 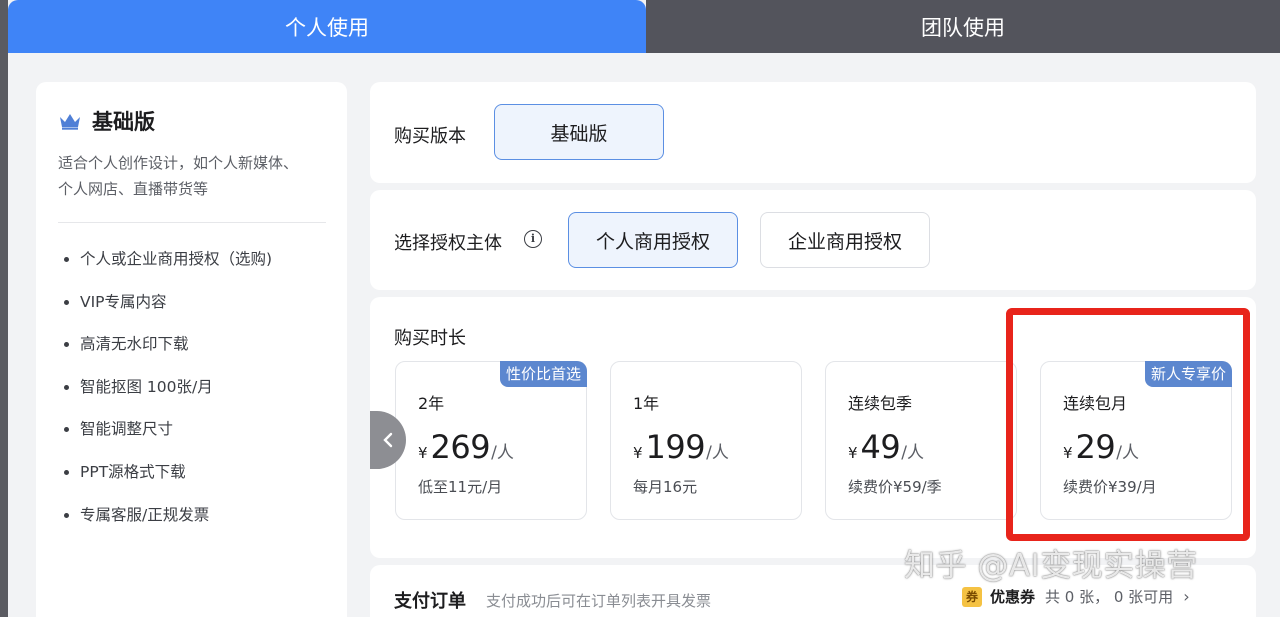 What do you see at coordinates (388, 440) in the screenshot?
I see `chevron-left-icon` at bounding box center [388, 440].